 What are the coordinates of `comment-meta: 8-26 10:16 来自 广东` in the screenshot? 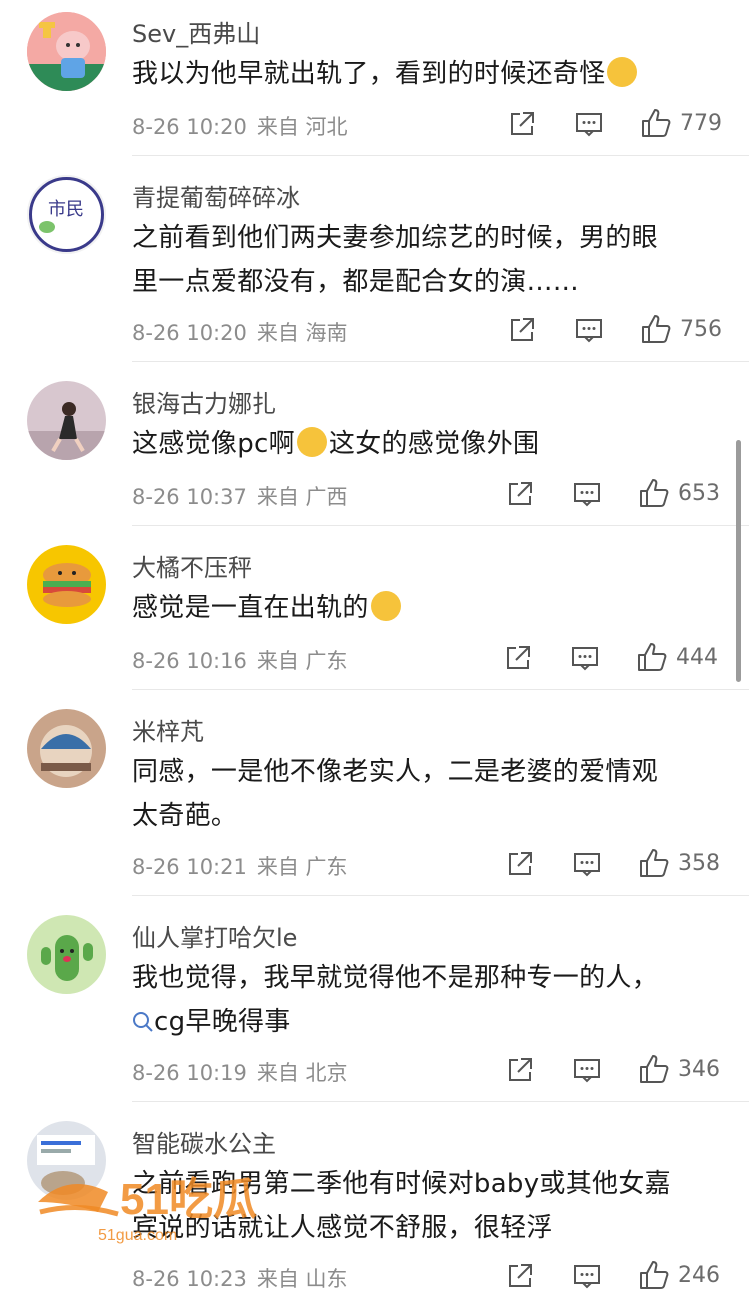 It's located at (245, 660).